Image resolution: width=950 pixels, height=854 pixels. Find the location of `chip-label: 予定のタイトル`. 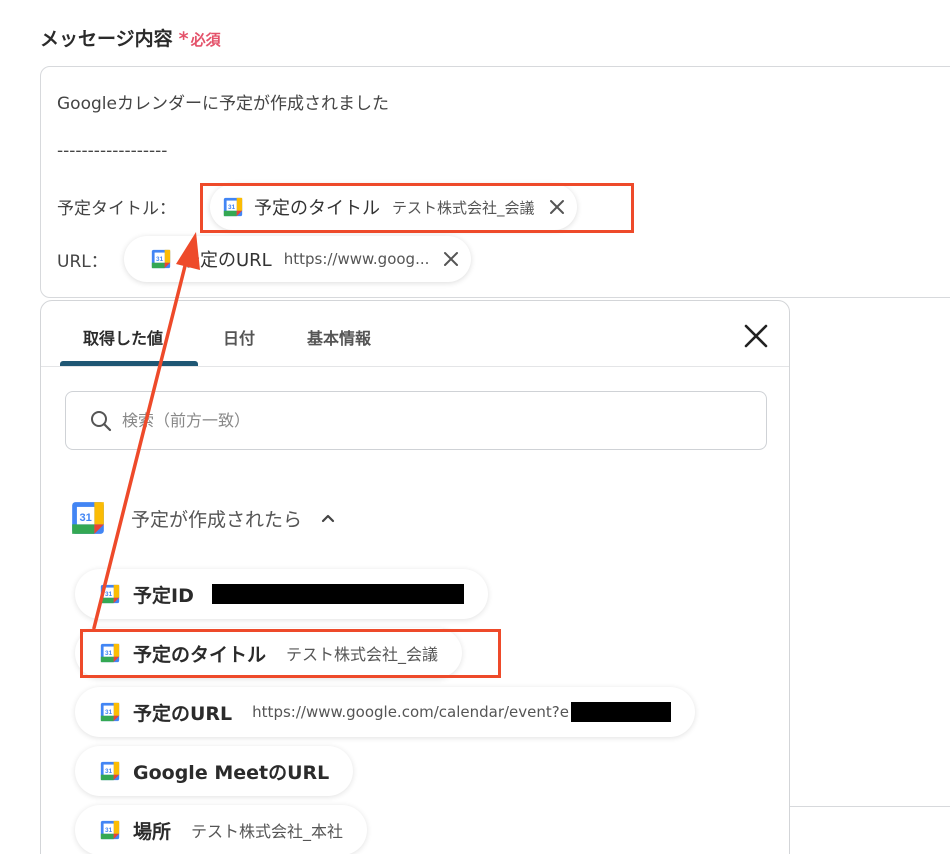

chip-label: 予定のタイトル is located at coordinates (317, 208).